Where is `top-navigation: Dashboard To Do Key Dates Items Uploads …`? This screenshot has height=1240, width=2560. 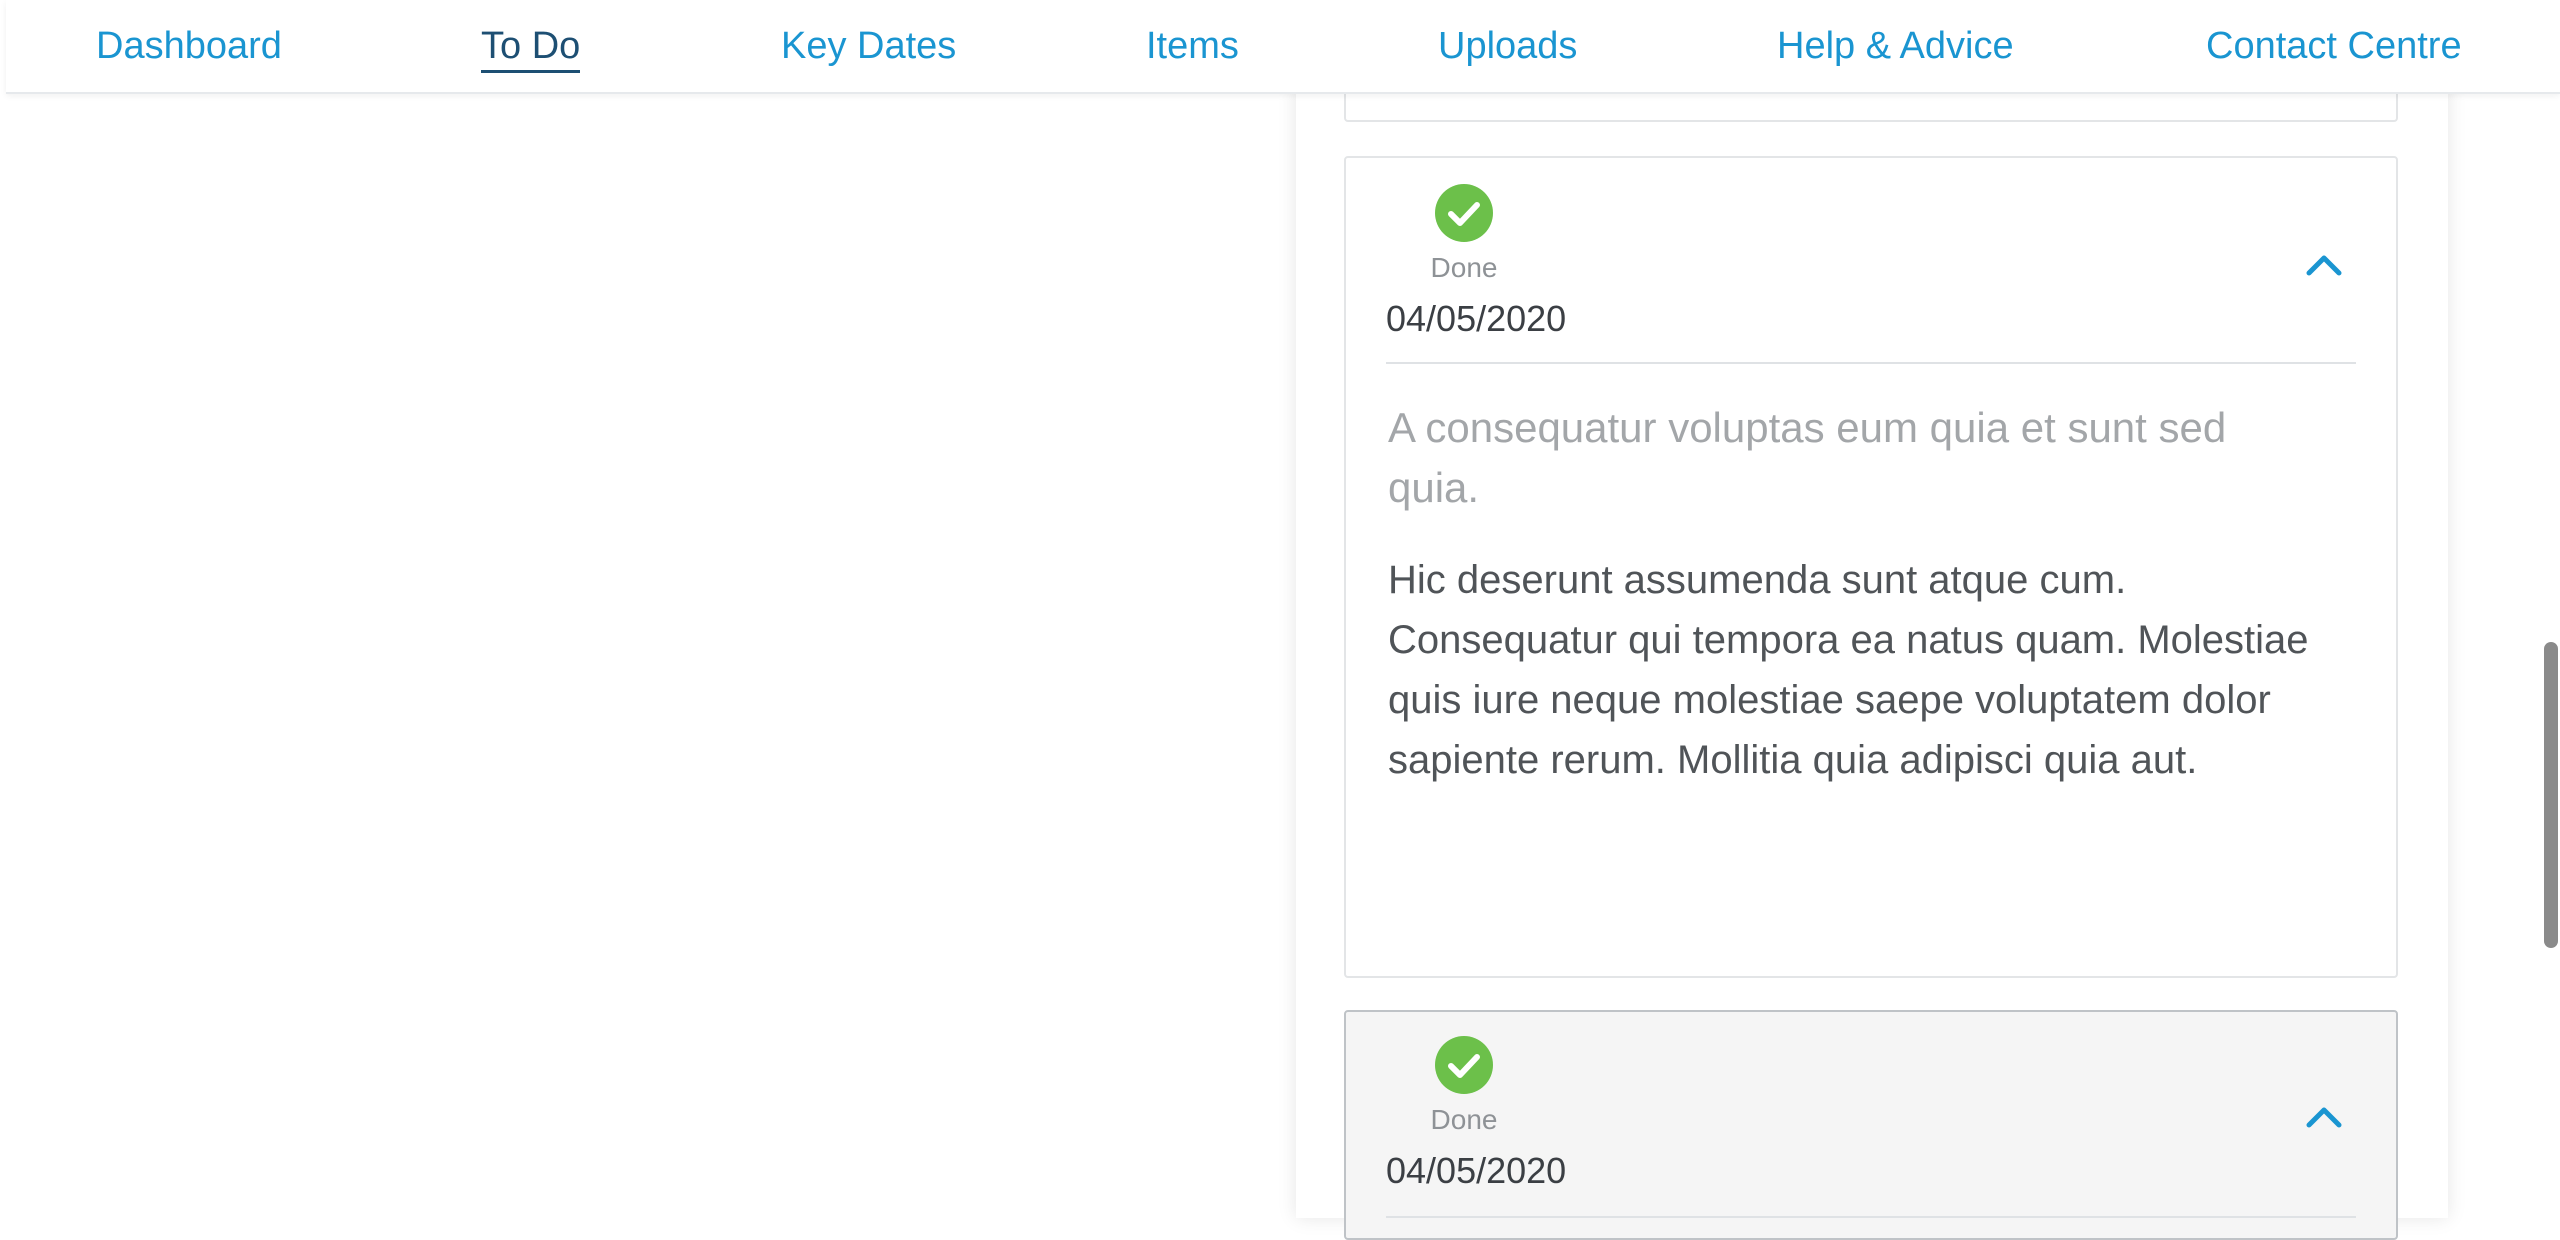
top-navigation: Dashboard To Do Key Dates Items Uploads … is located at coordinates (1283, 47).